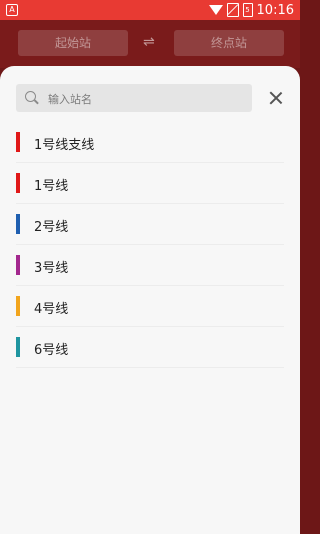 The height and width of the screenshot is (534, 320). Describe the element at coordinates (150, 142) in the screenshot. I see `line-item: 1号线支线` at that location.